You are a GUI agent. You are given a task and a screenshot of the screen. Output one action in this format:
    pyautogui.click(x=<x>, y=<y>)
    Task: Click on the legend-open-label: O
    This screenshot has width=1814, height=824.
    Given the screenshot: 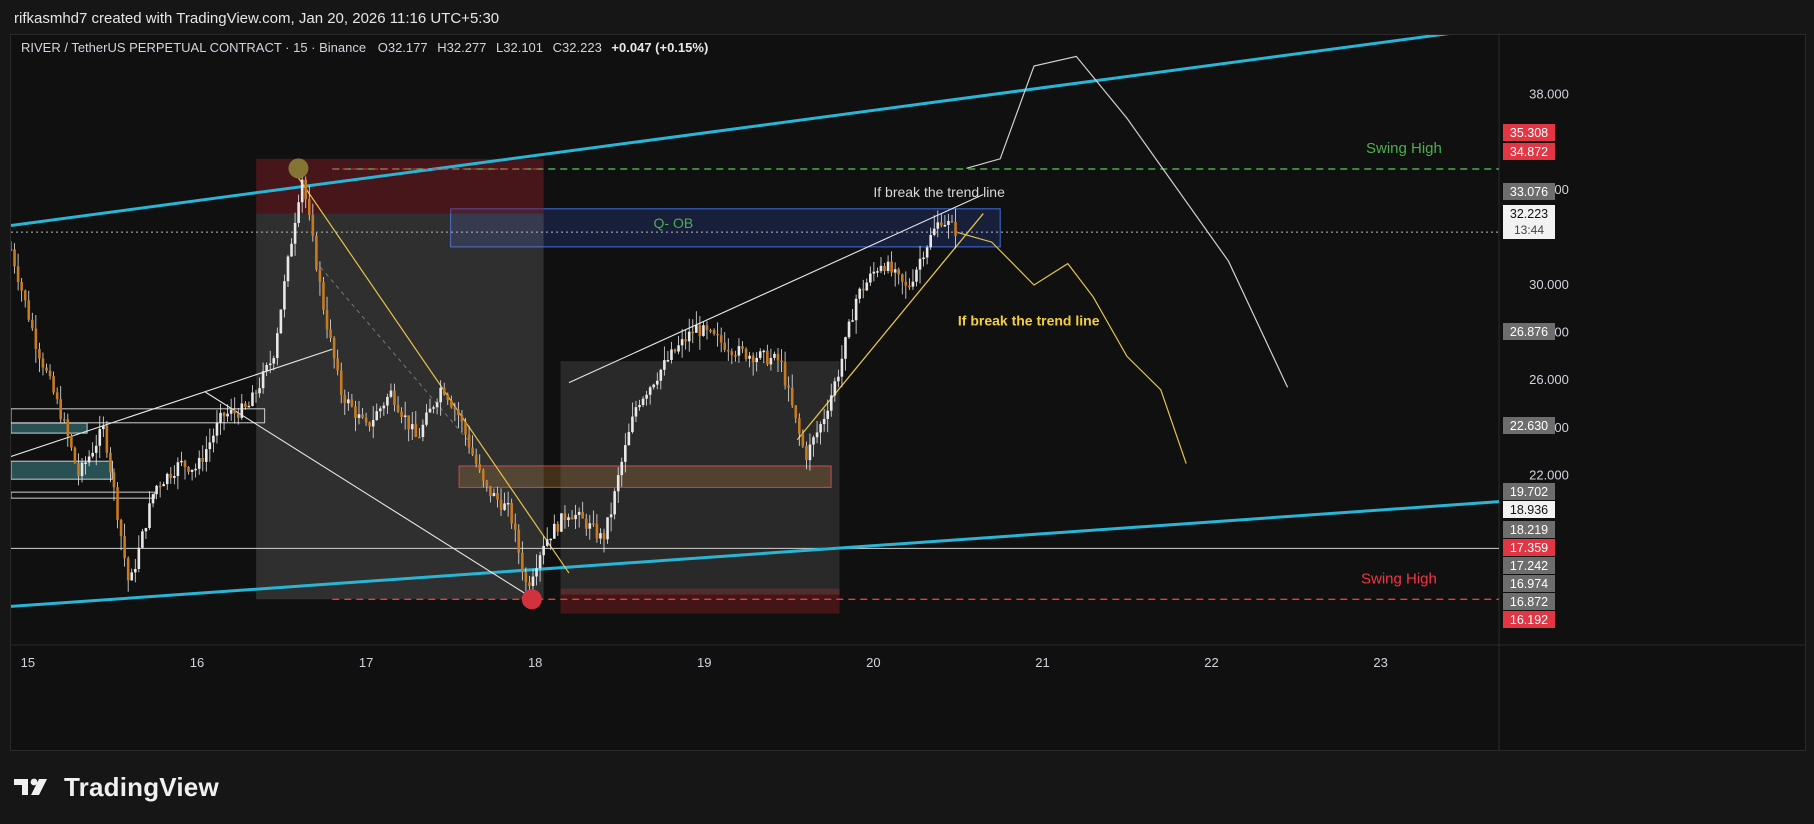 What is the action you would take?
    pyautogui.click(x=383, y=47)
    